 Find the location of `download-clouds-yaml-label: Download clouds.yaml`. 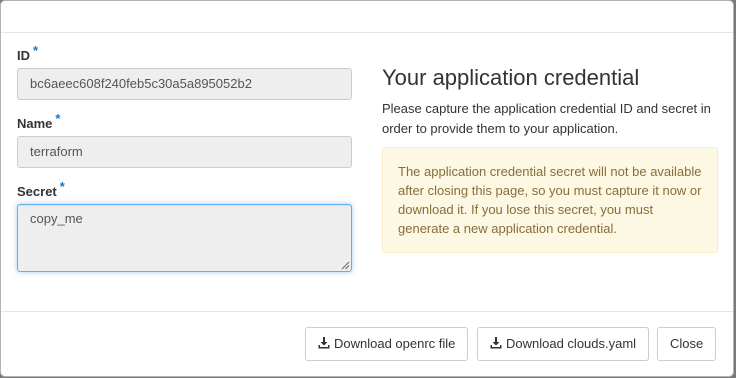

download-clouds-yaml-label: Download clouds.yaml is located at coordinates (571, 343).